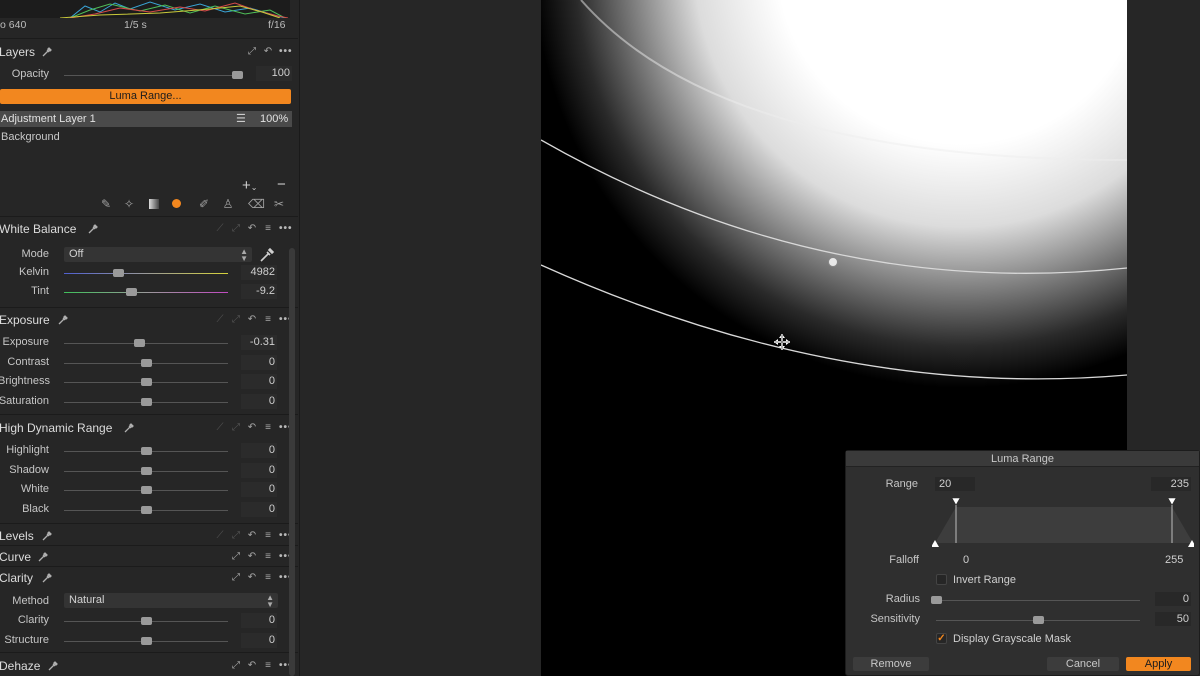  I want to click on pick-mask-icon: ✂, so click(279, 204).